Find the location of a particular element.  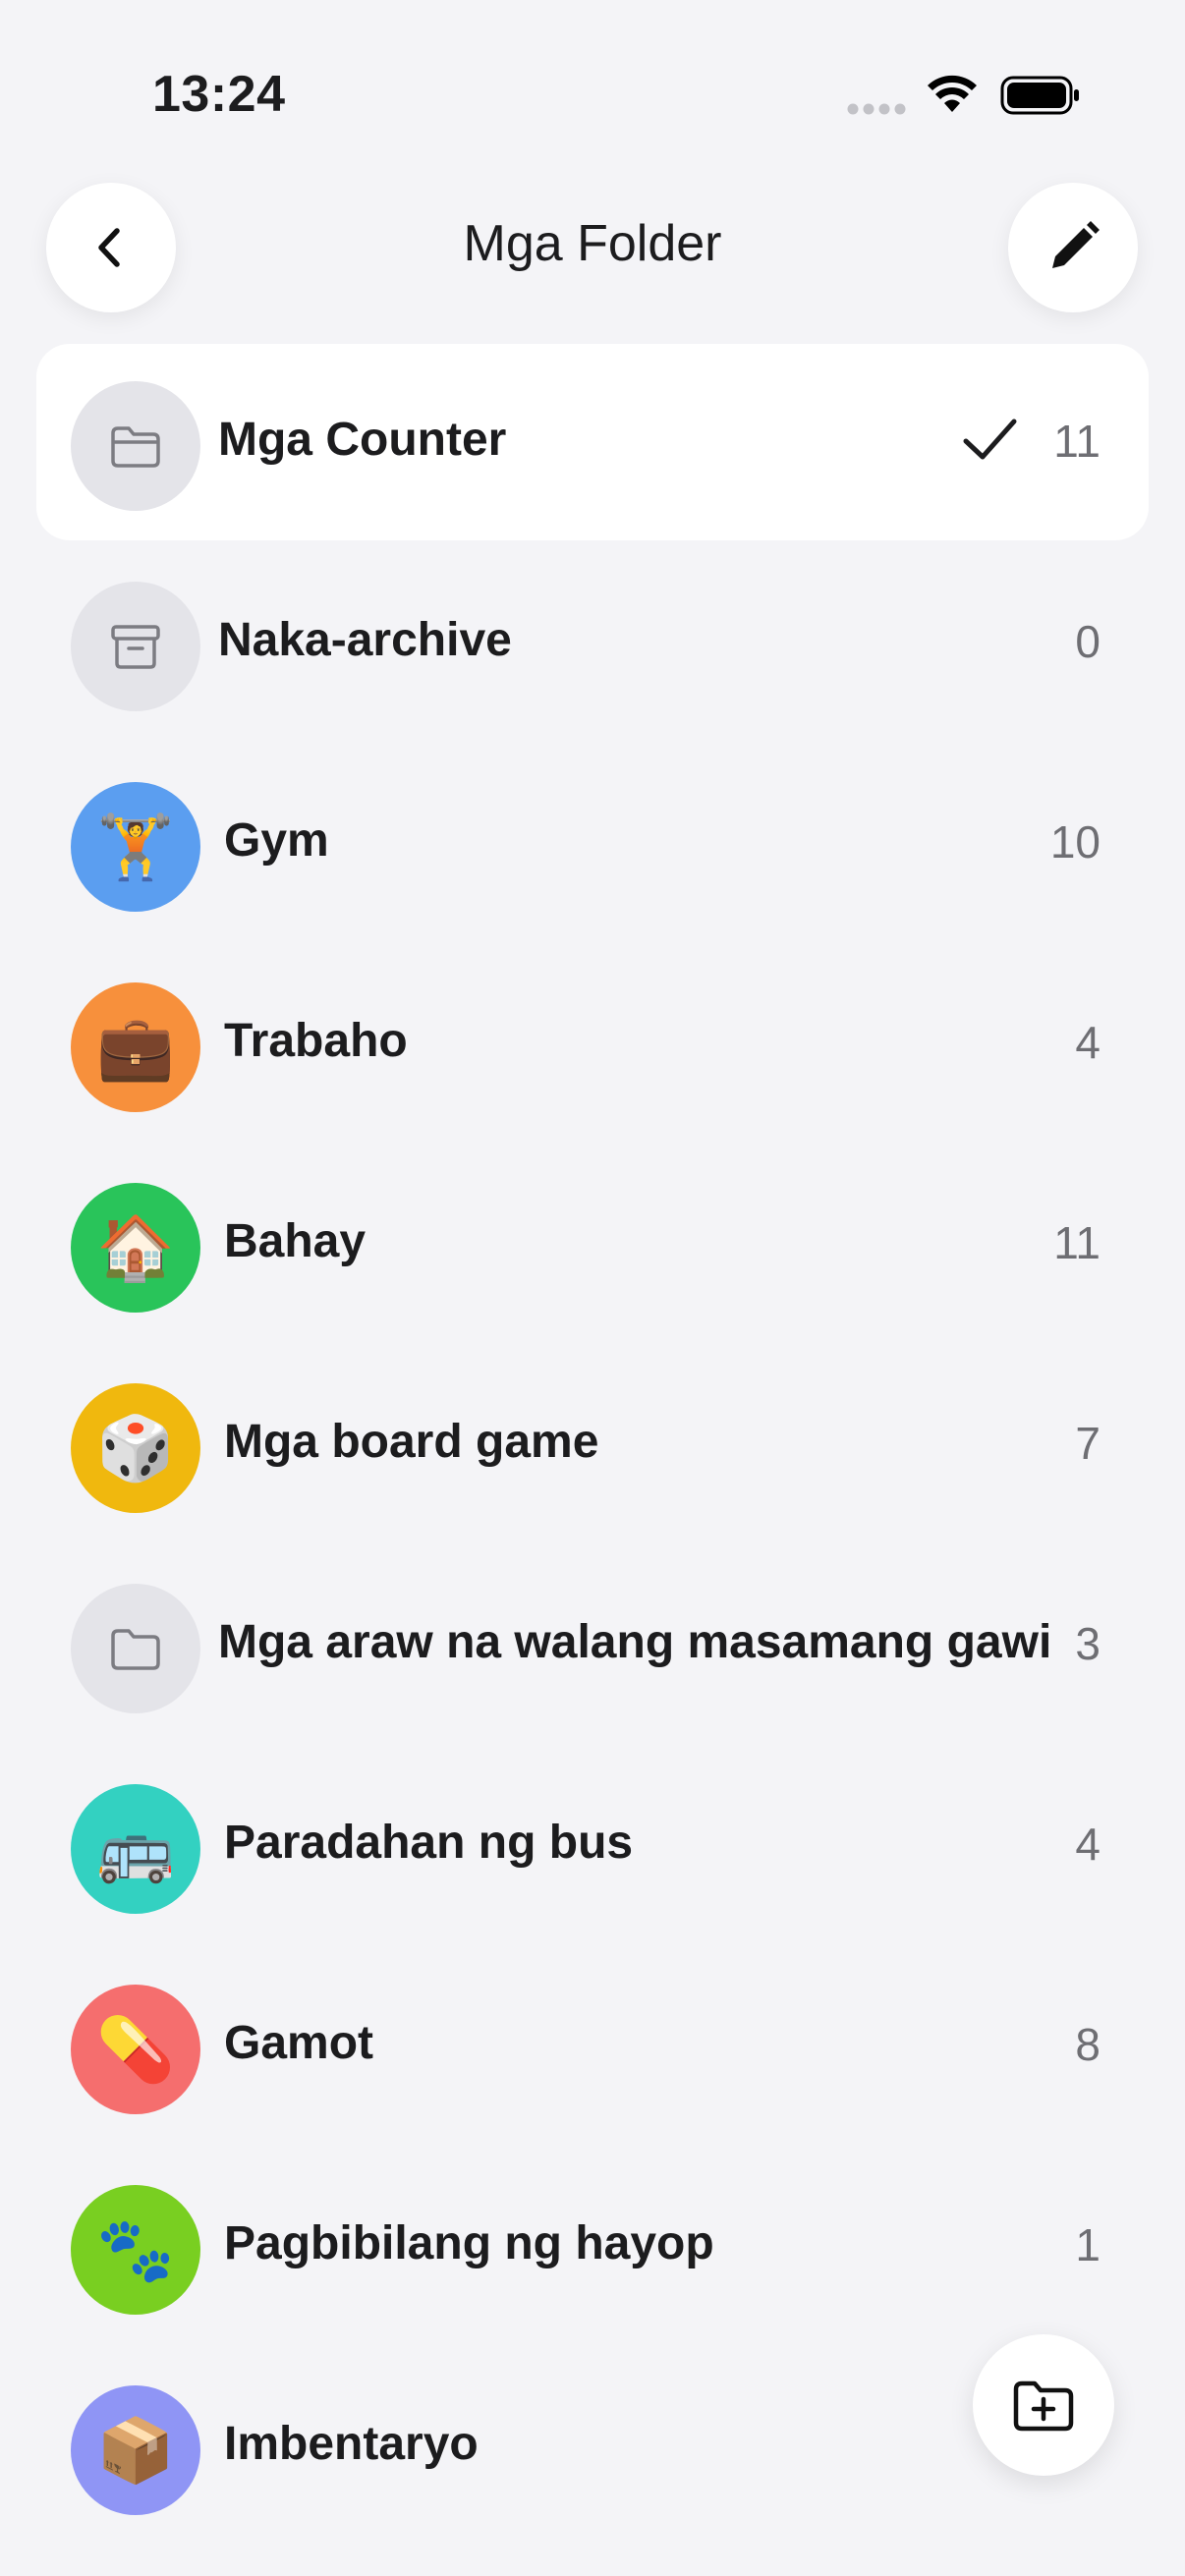

briefcase-emoji-icon: 💼 is located at coordinates (136, 1047).